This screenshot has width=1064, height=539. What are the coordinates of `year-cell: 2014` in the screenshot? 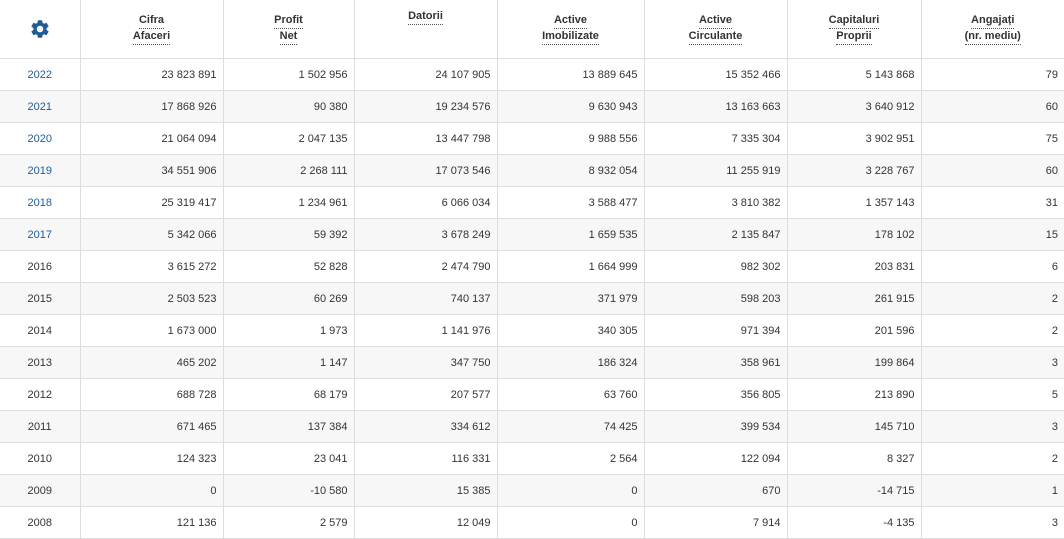 It's located at (40, 330).